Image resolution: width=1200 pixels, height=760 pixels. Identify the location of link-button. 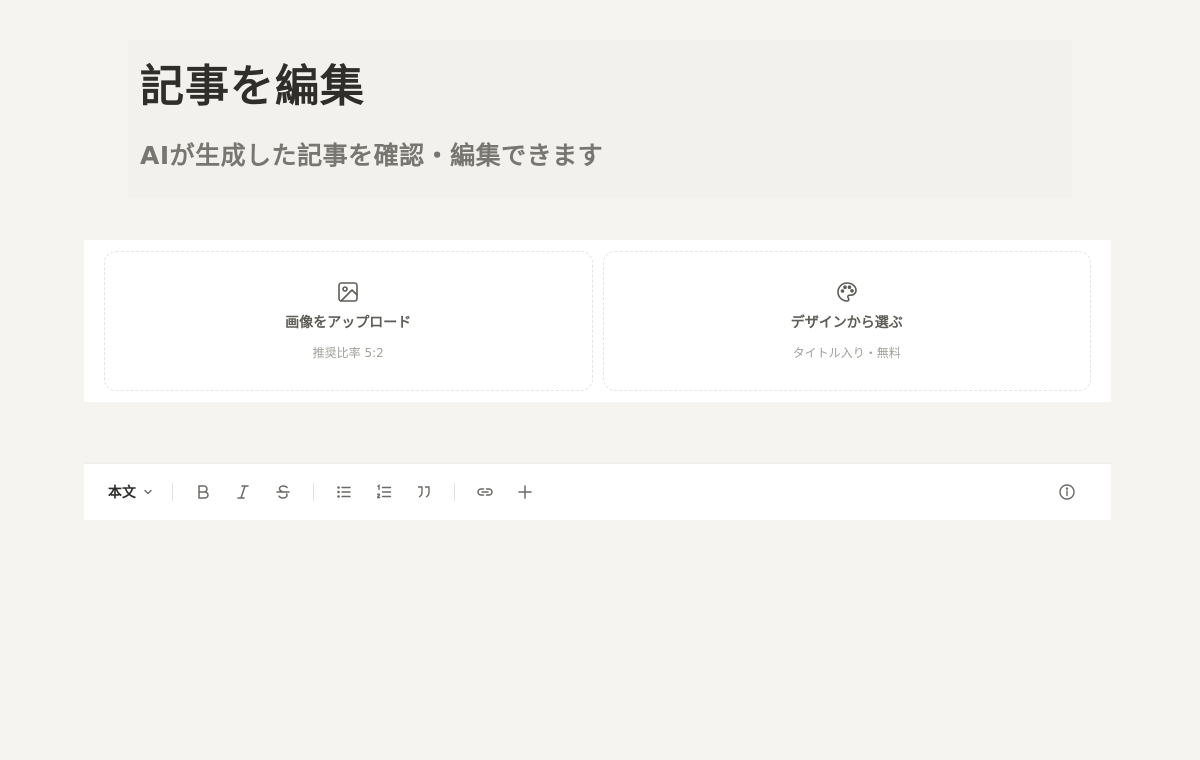
(485, 492).